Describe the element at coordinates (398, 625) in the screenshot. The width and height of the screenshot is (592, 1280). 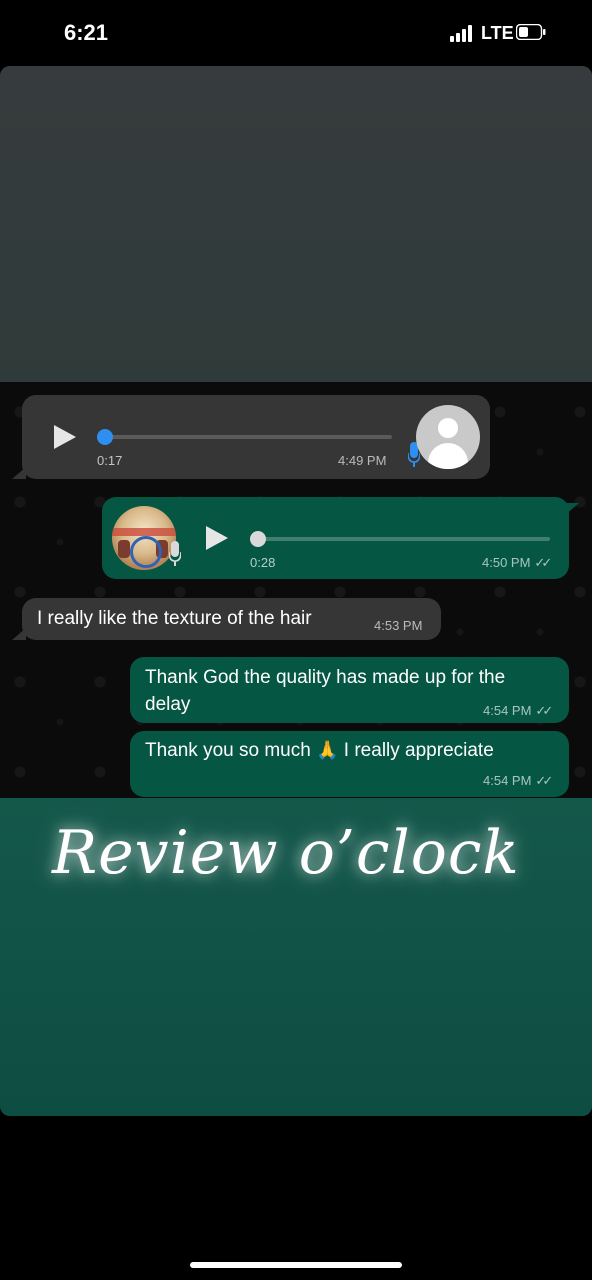
I see `message-time: 4:53 PM` at that location.